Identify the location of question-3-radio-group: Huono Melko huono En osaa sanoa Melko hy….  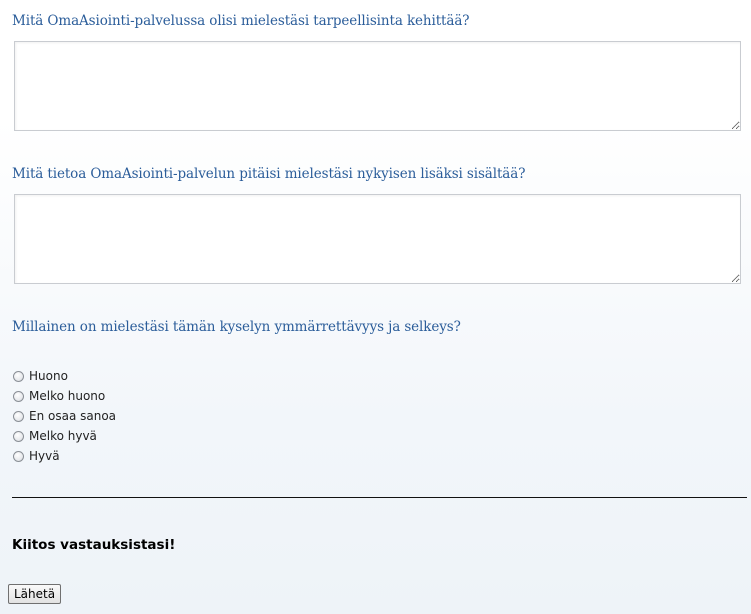
(64, 416).